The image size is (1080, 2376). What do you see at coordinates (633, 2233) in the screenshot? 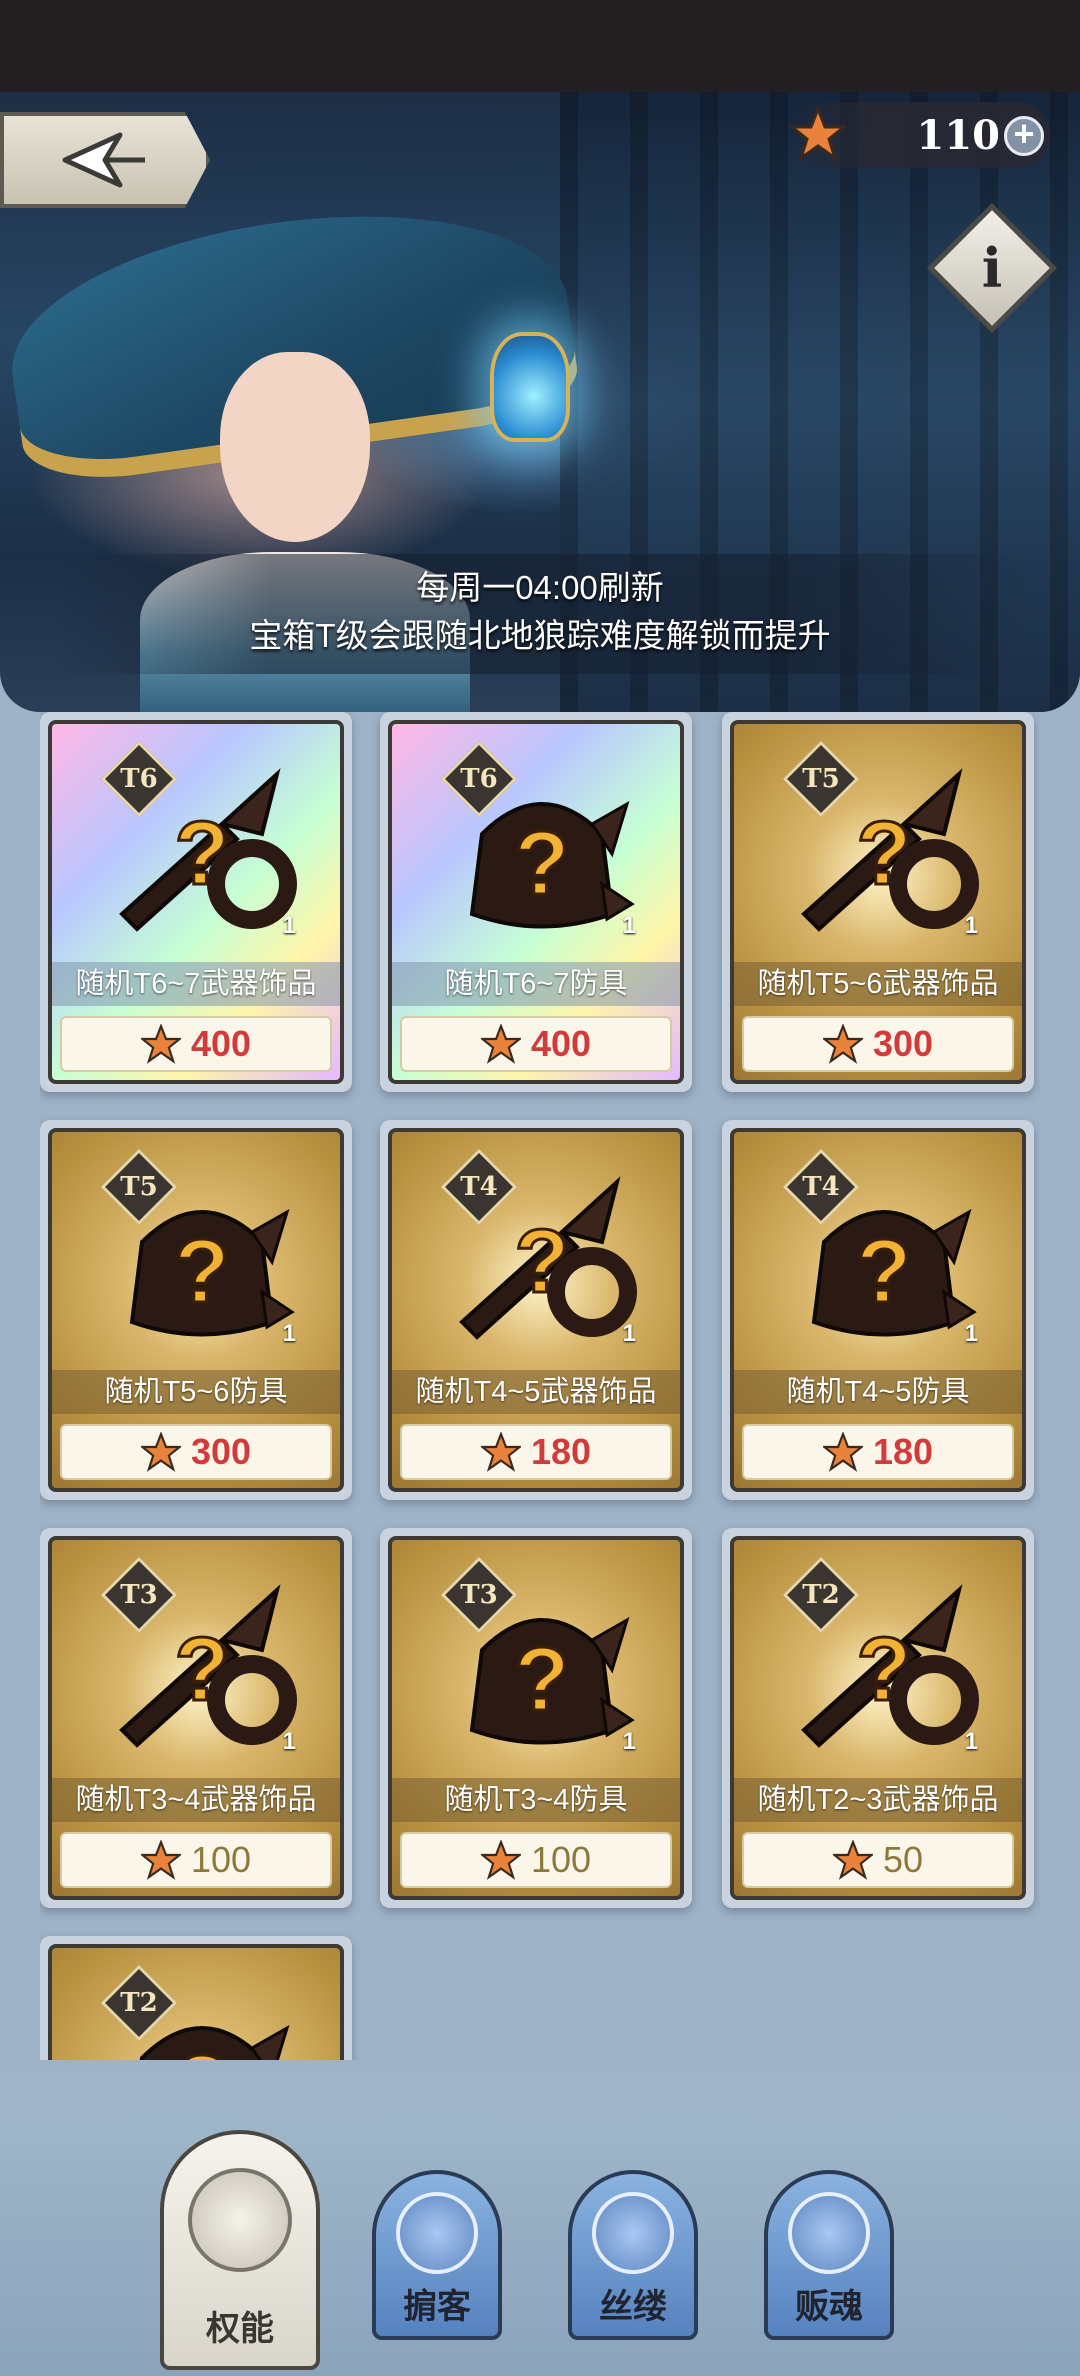
I see `lantern-emblem-icon` at bounding box center [633, 2233].